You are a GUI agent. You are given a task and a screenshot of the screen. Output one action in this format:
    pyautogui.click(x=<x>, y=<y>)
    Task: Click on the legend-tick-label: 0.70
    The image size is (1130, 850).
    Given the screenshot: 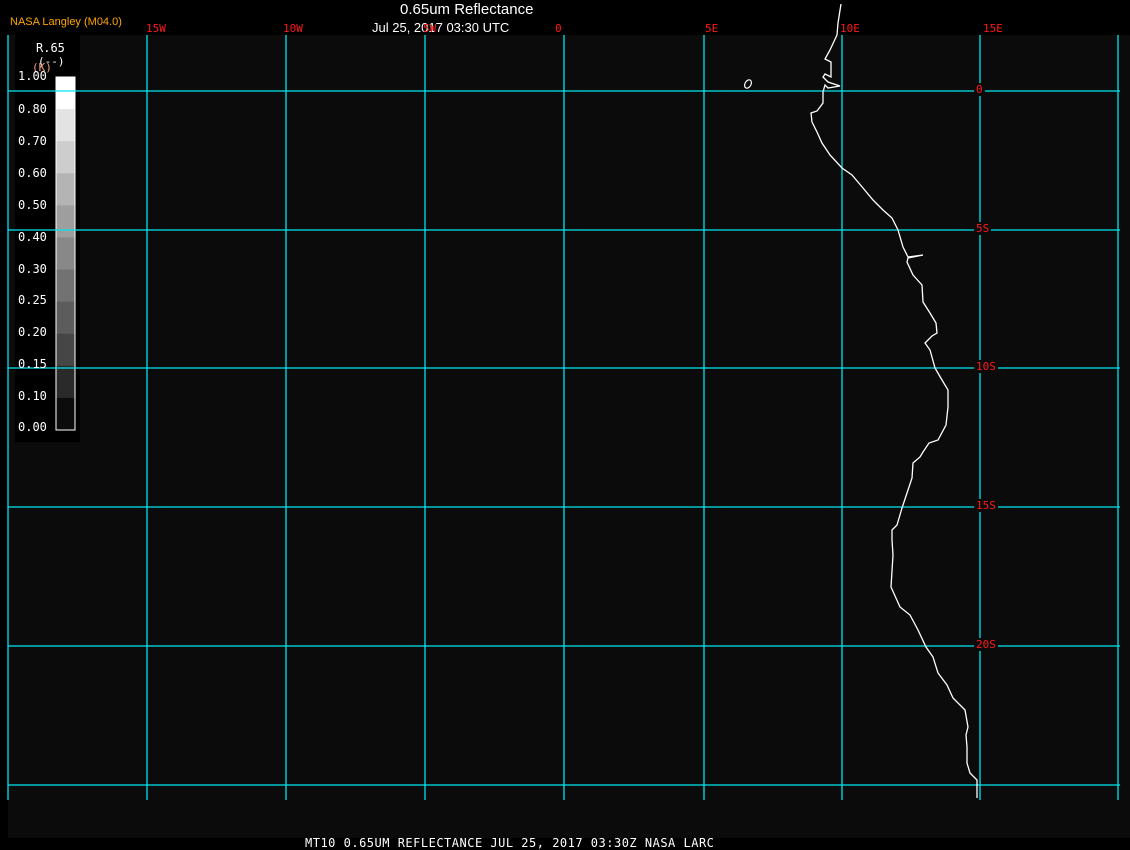 What is the action you would take?
    pyautogui.click(x=32, y=141)
    